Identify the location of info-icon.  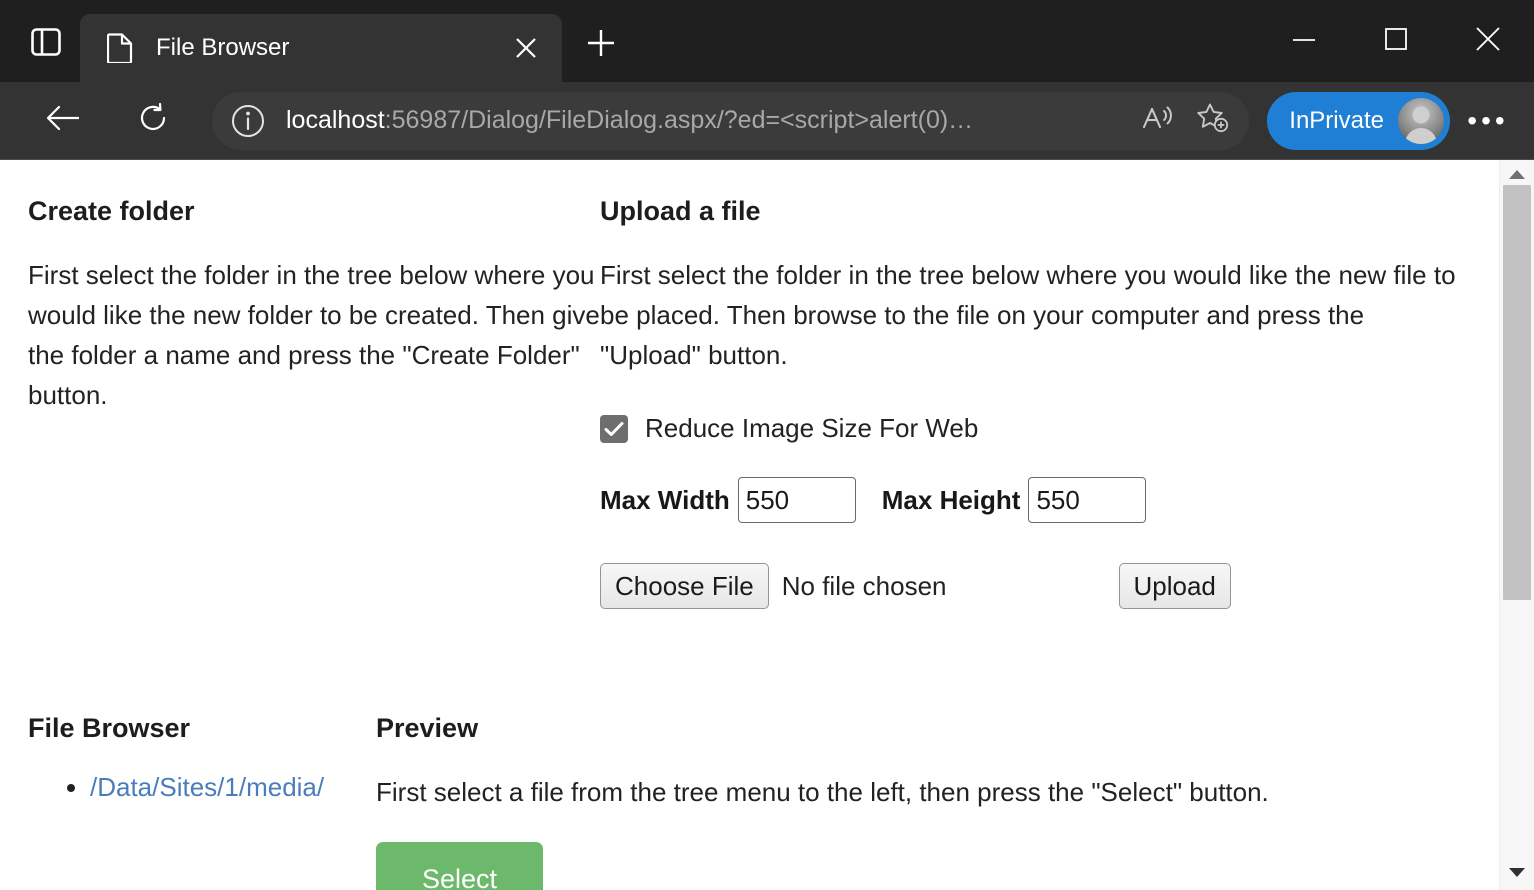
(248, 121).